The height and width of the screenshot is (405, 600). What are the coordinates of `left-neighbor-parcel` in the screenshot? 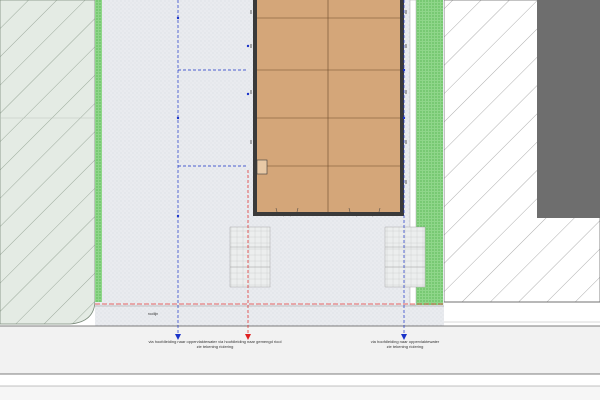 It's located at (48, 162).